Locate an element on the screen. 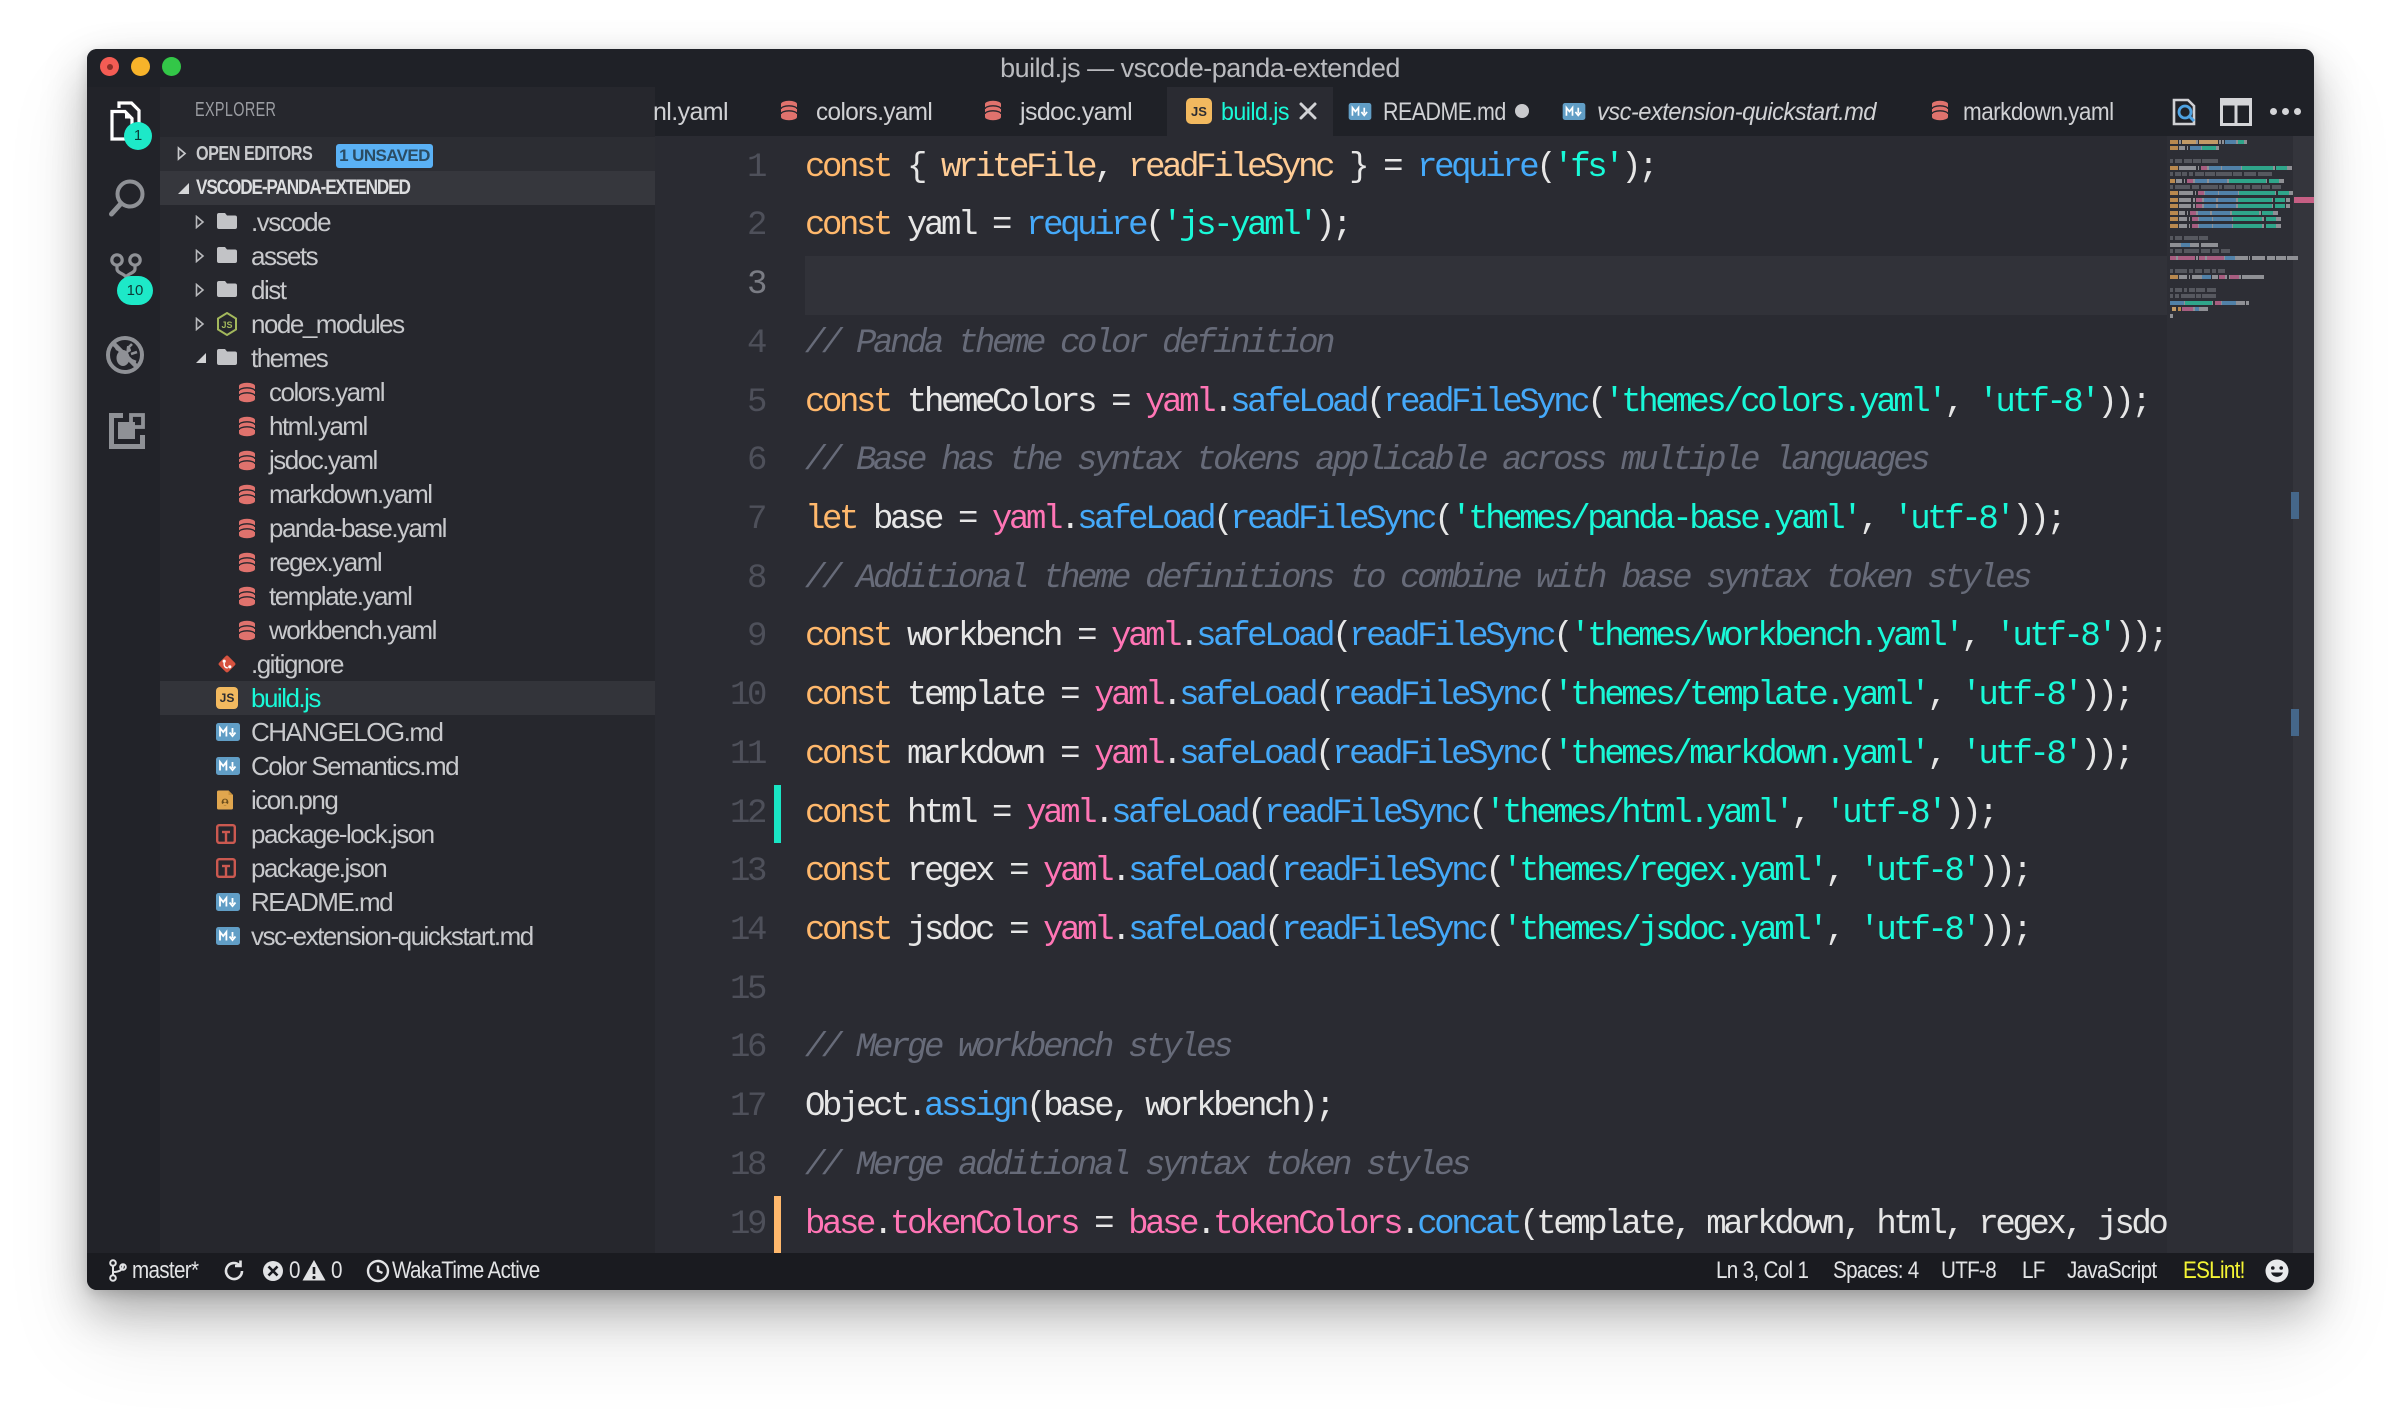 This screenshot has height=1413, width=2400. svg-text: JS is located at coordinates (226, 325).